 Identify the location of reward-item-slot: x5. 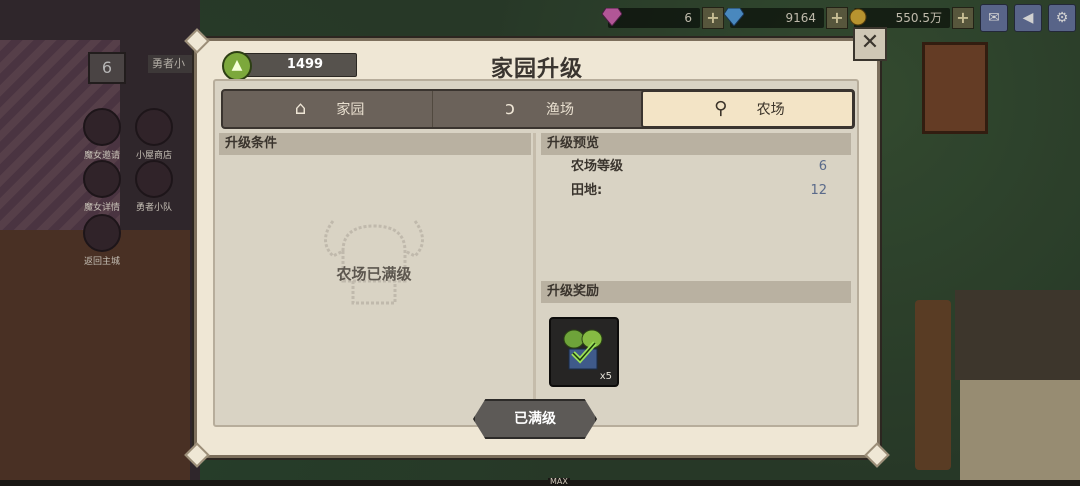
(584, 352).